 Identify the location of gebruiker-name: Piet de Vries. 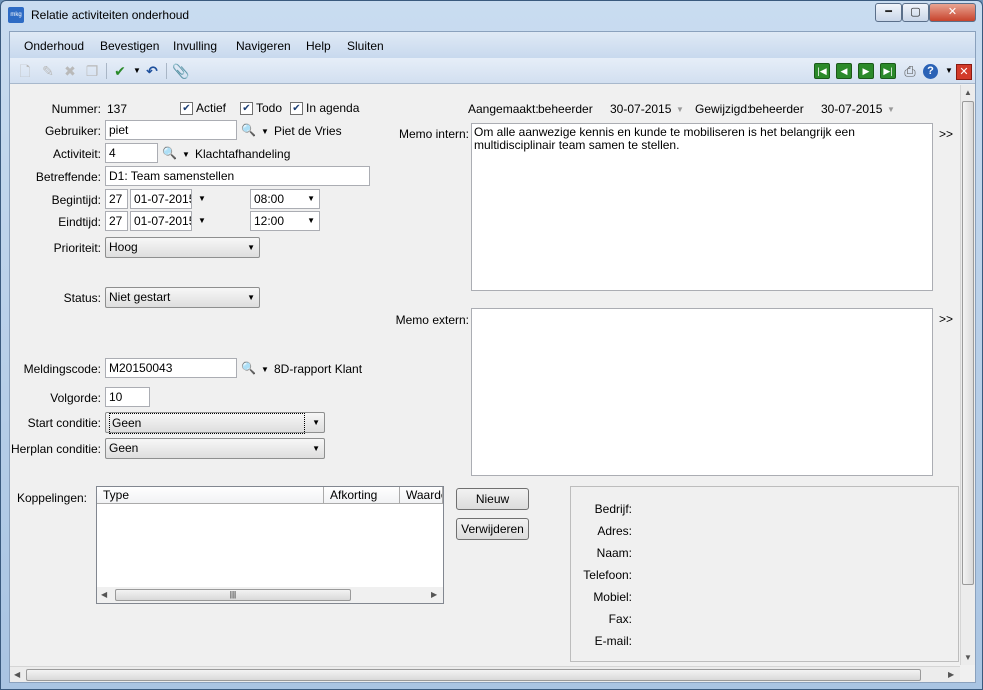
(308, 131).